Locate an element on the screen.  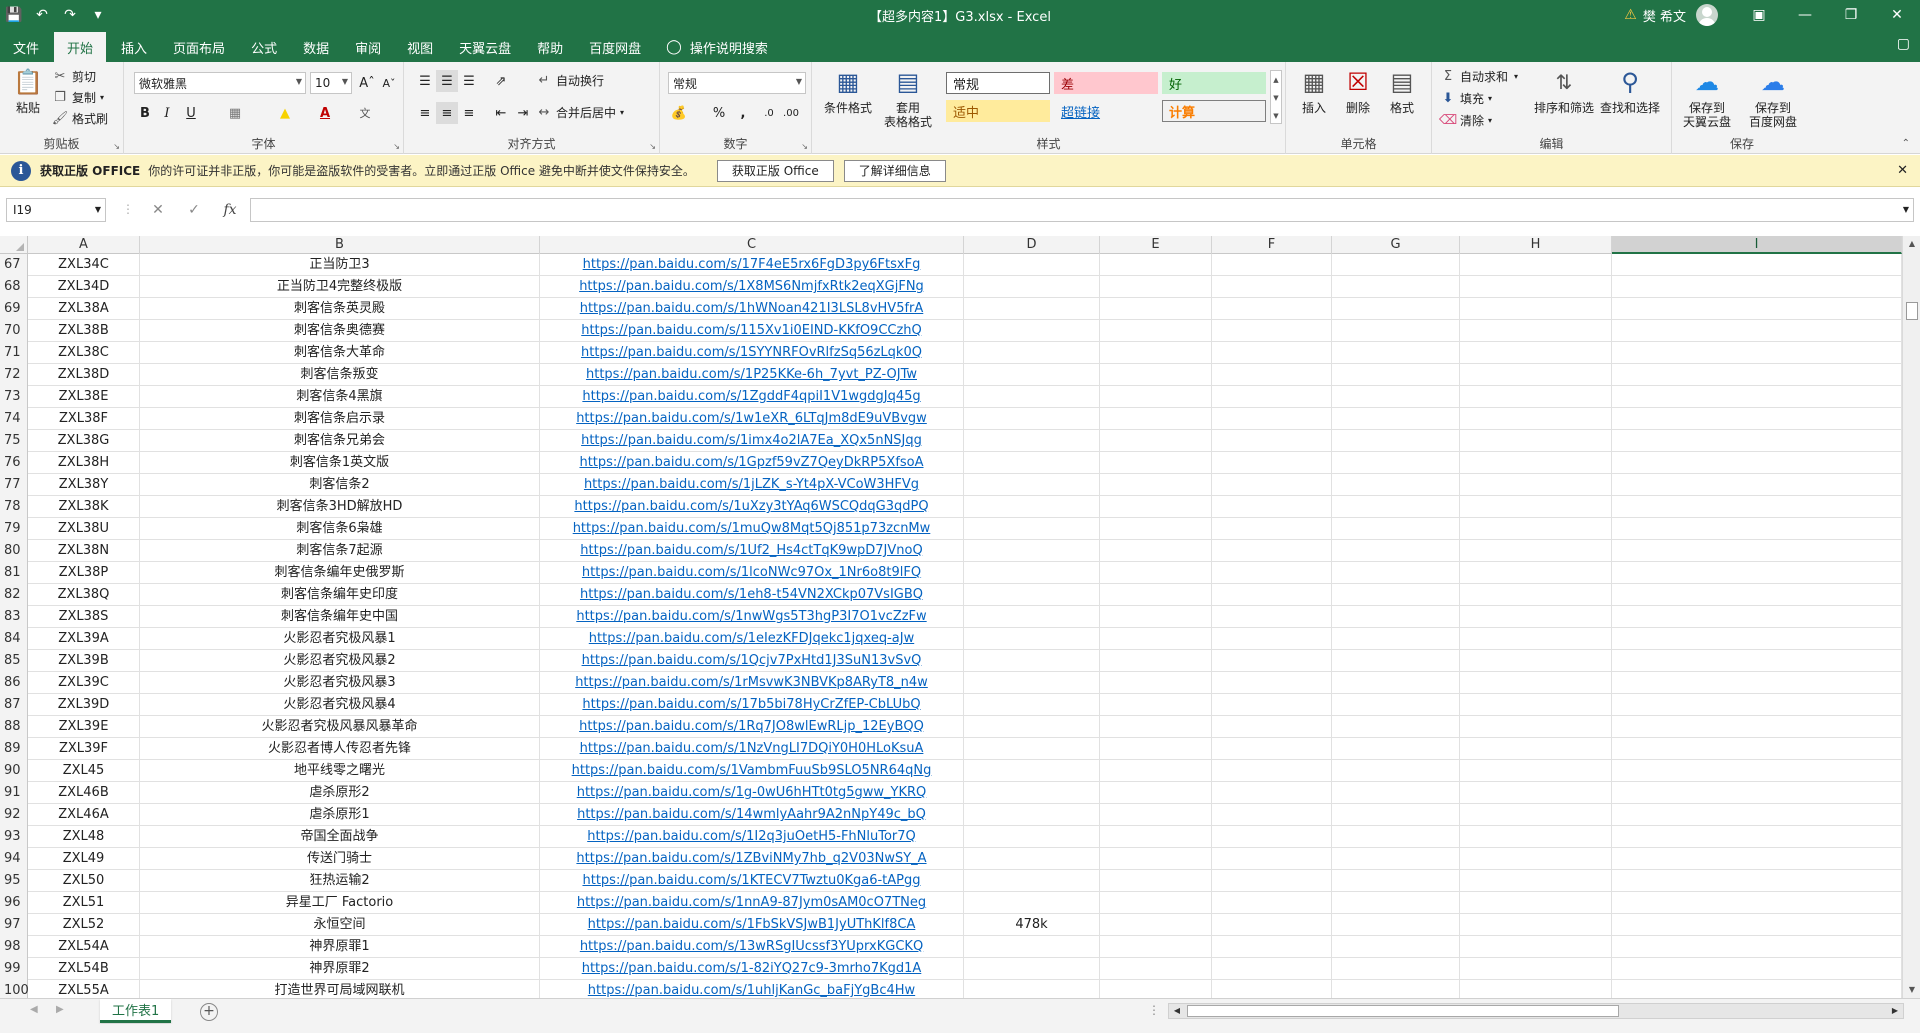
delete-cells-button: ☒ 删除 is located at coordinates (1358, 90).